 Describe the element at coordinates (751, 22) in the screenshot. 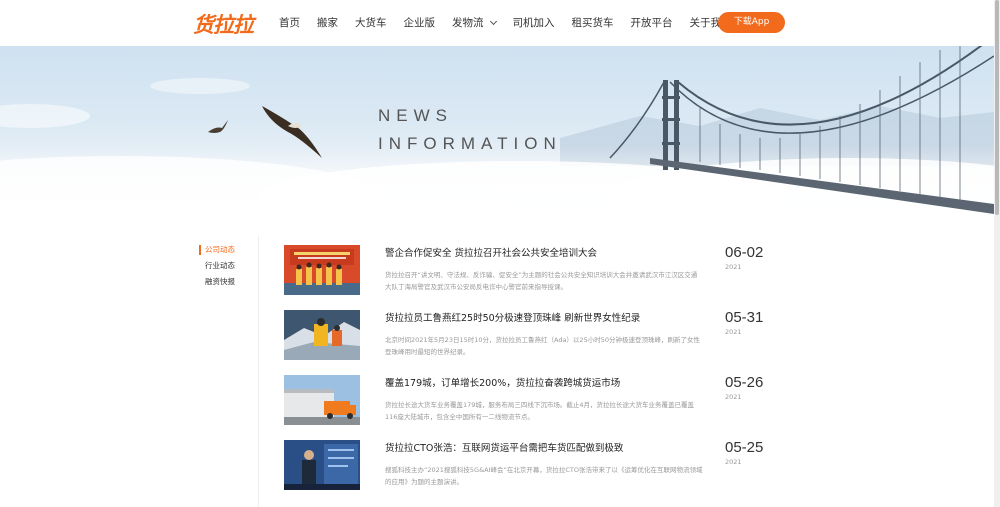

I see `download-app-button: 下载App` at that location.